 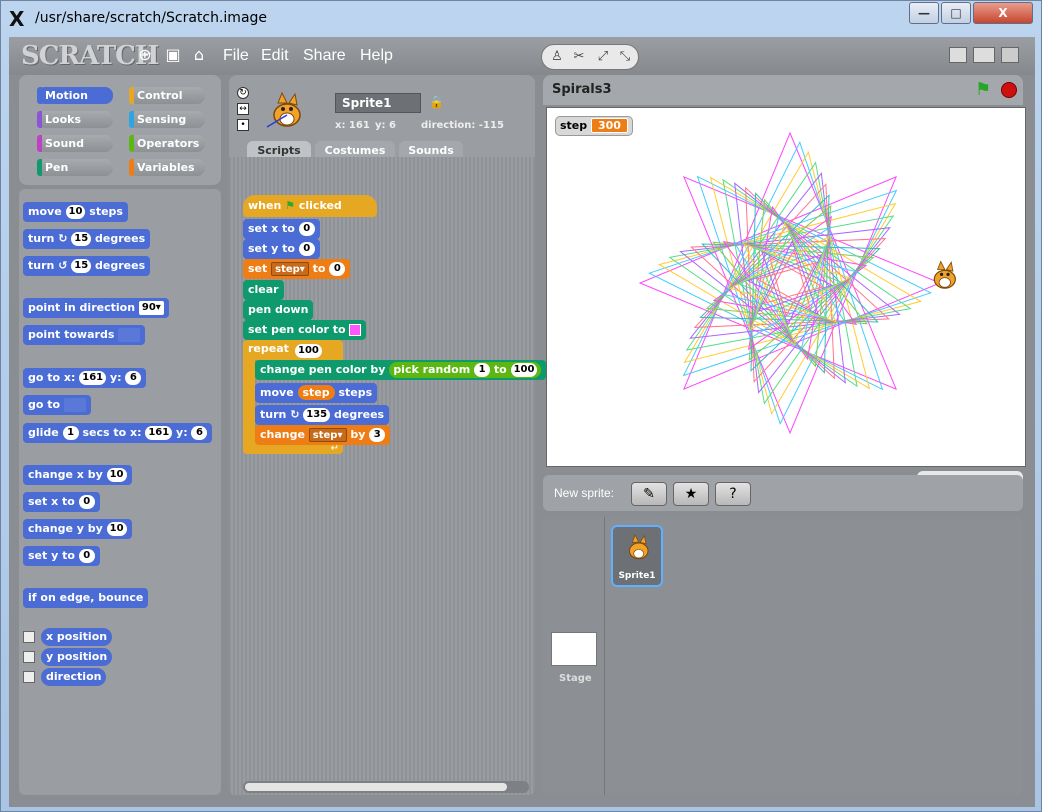 I want to click on checkbox-y-position, so click(x=29, y=657).